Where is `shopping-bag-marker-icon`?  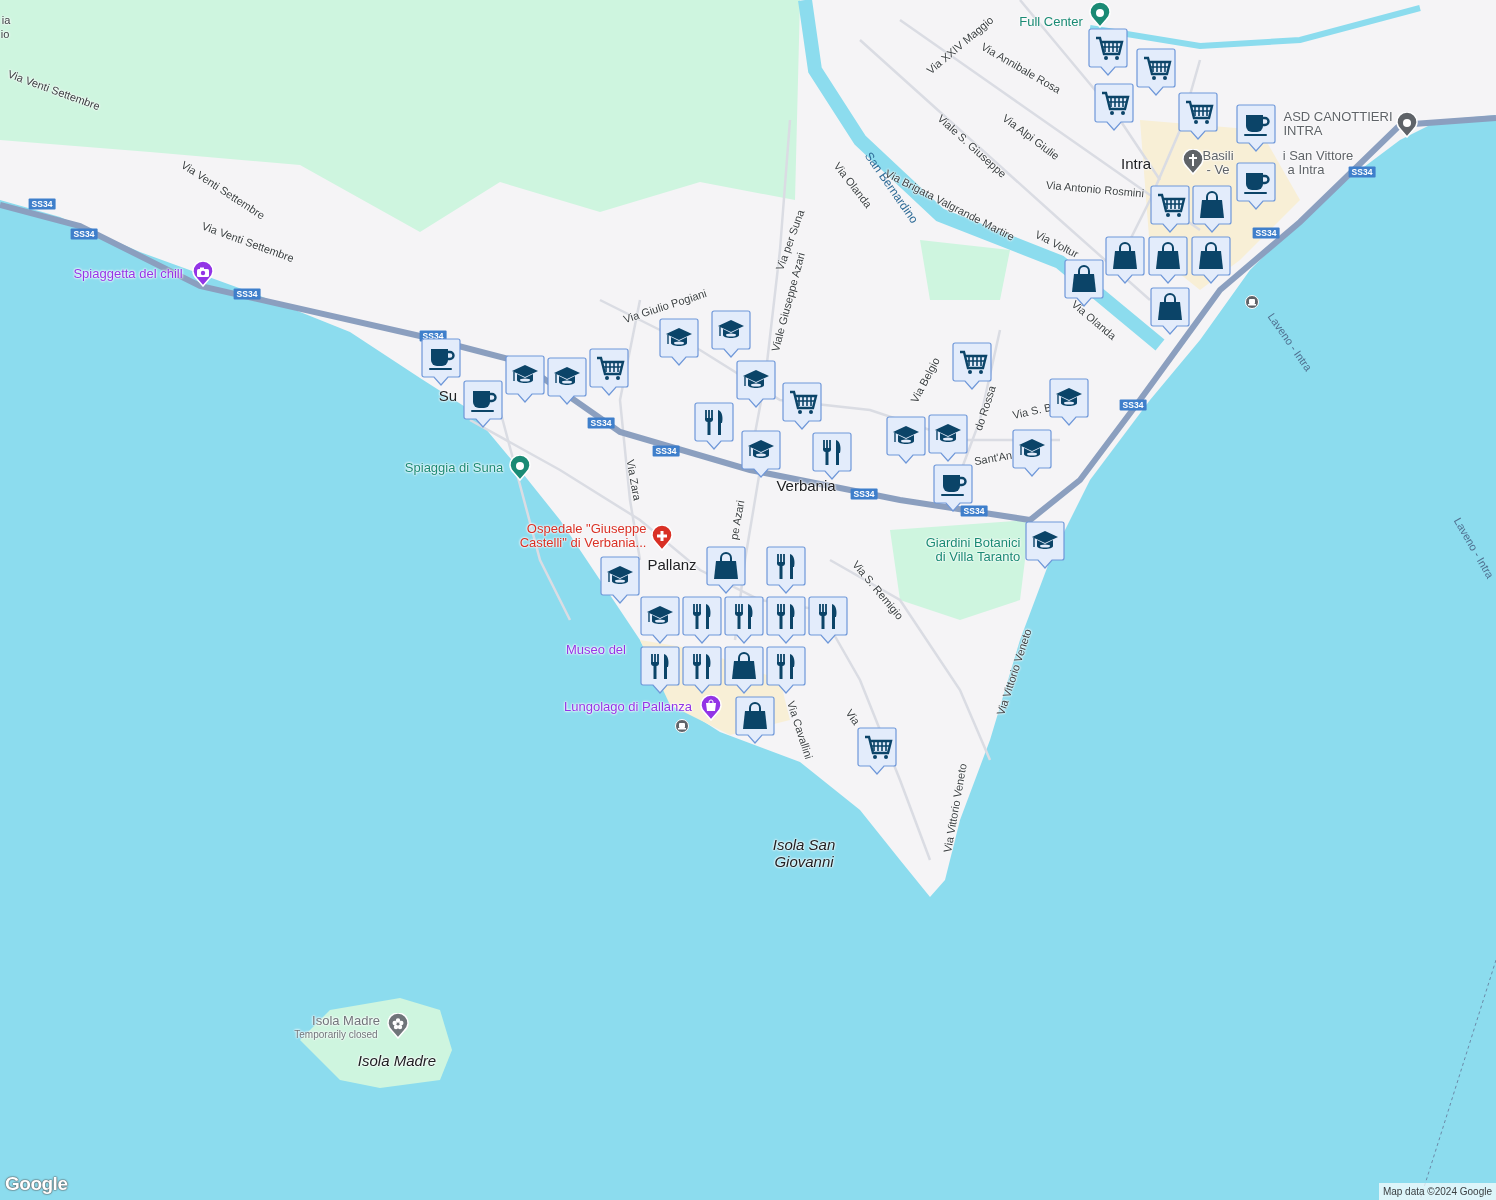 shopping-bag-marker-icon is located at coordinates (755, 720).